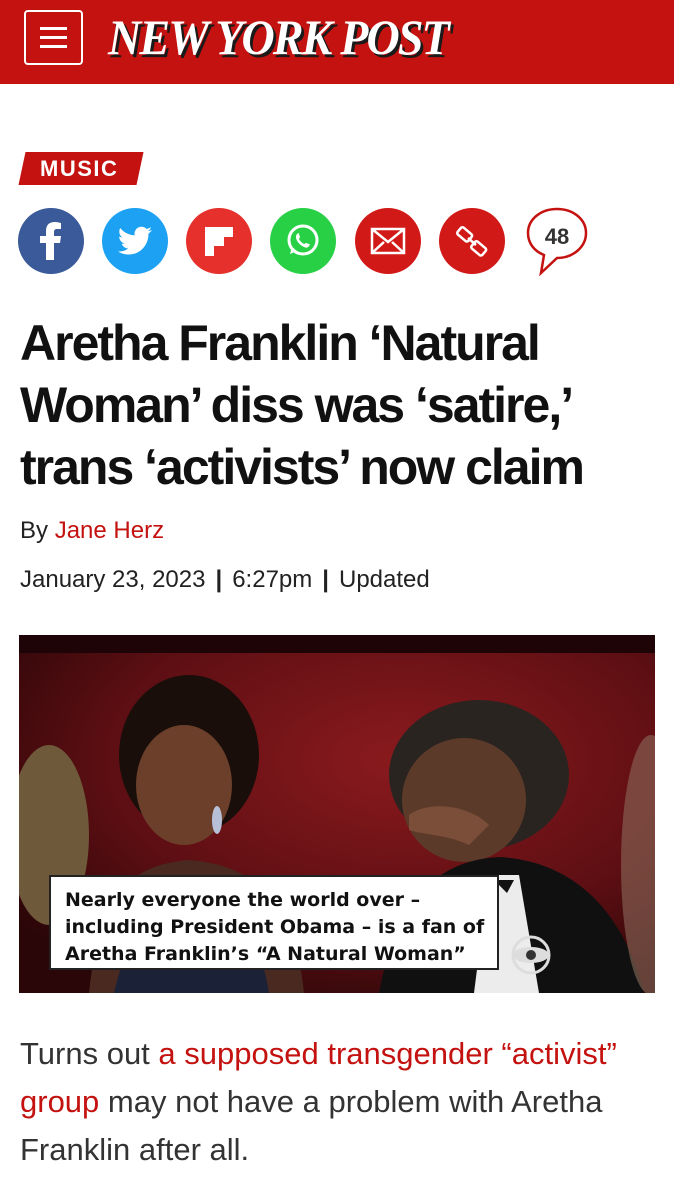  I want to click on headline-line: Aretha Franklin ‘Natural, so click(280, 343).